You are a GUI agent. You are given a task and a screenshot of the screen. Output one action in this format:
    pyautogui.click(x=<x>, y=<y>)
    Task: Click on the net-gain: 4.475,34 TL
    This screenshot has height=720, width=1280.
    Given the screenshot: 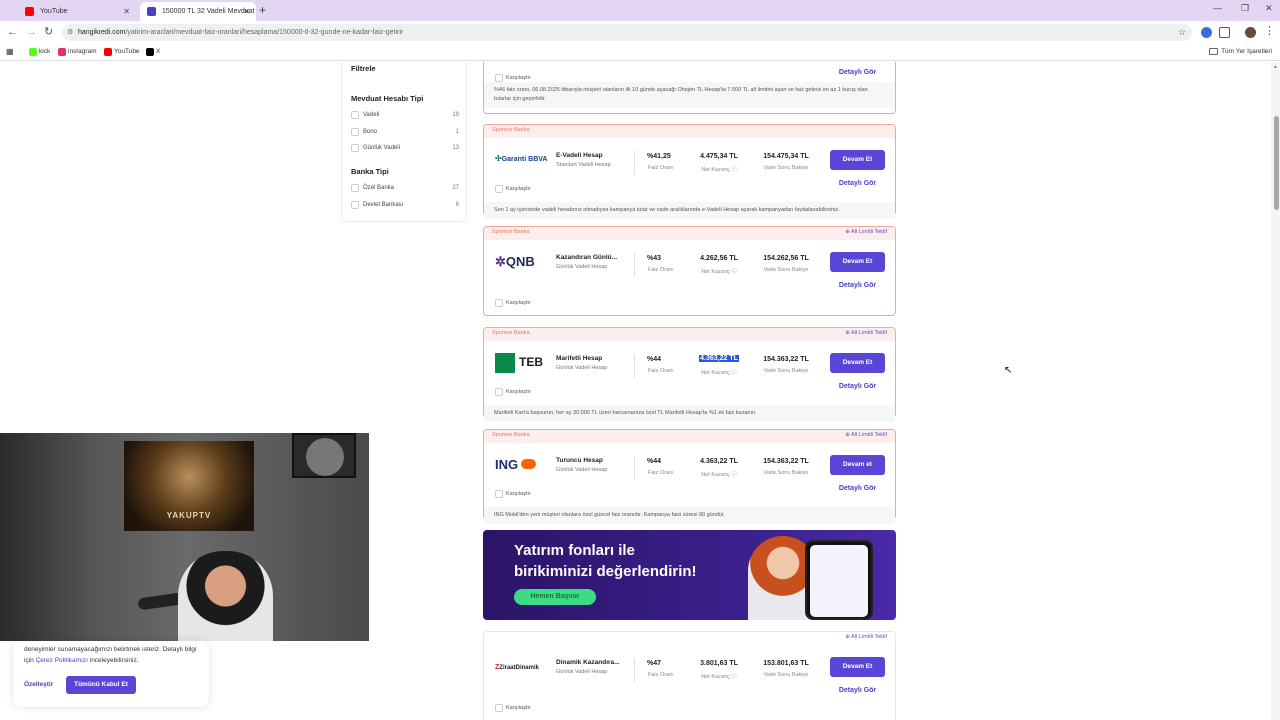 What is the action you would take?
    pyautogui.click(x=719, y=156)
    